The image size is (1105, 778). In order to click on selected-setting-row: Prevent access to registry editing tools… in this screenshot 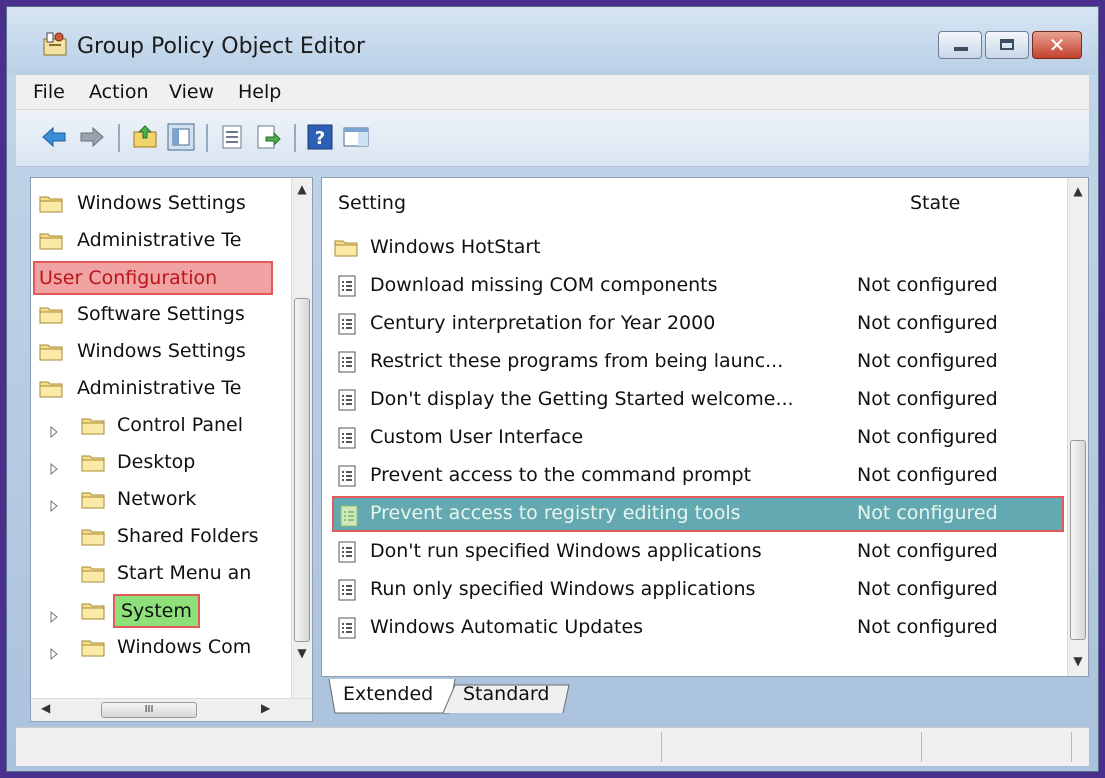, I will do `click(698, 514)`.